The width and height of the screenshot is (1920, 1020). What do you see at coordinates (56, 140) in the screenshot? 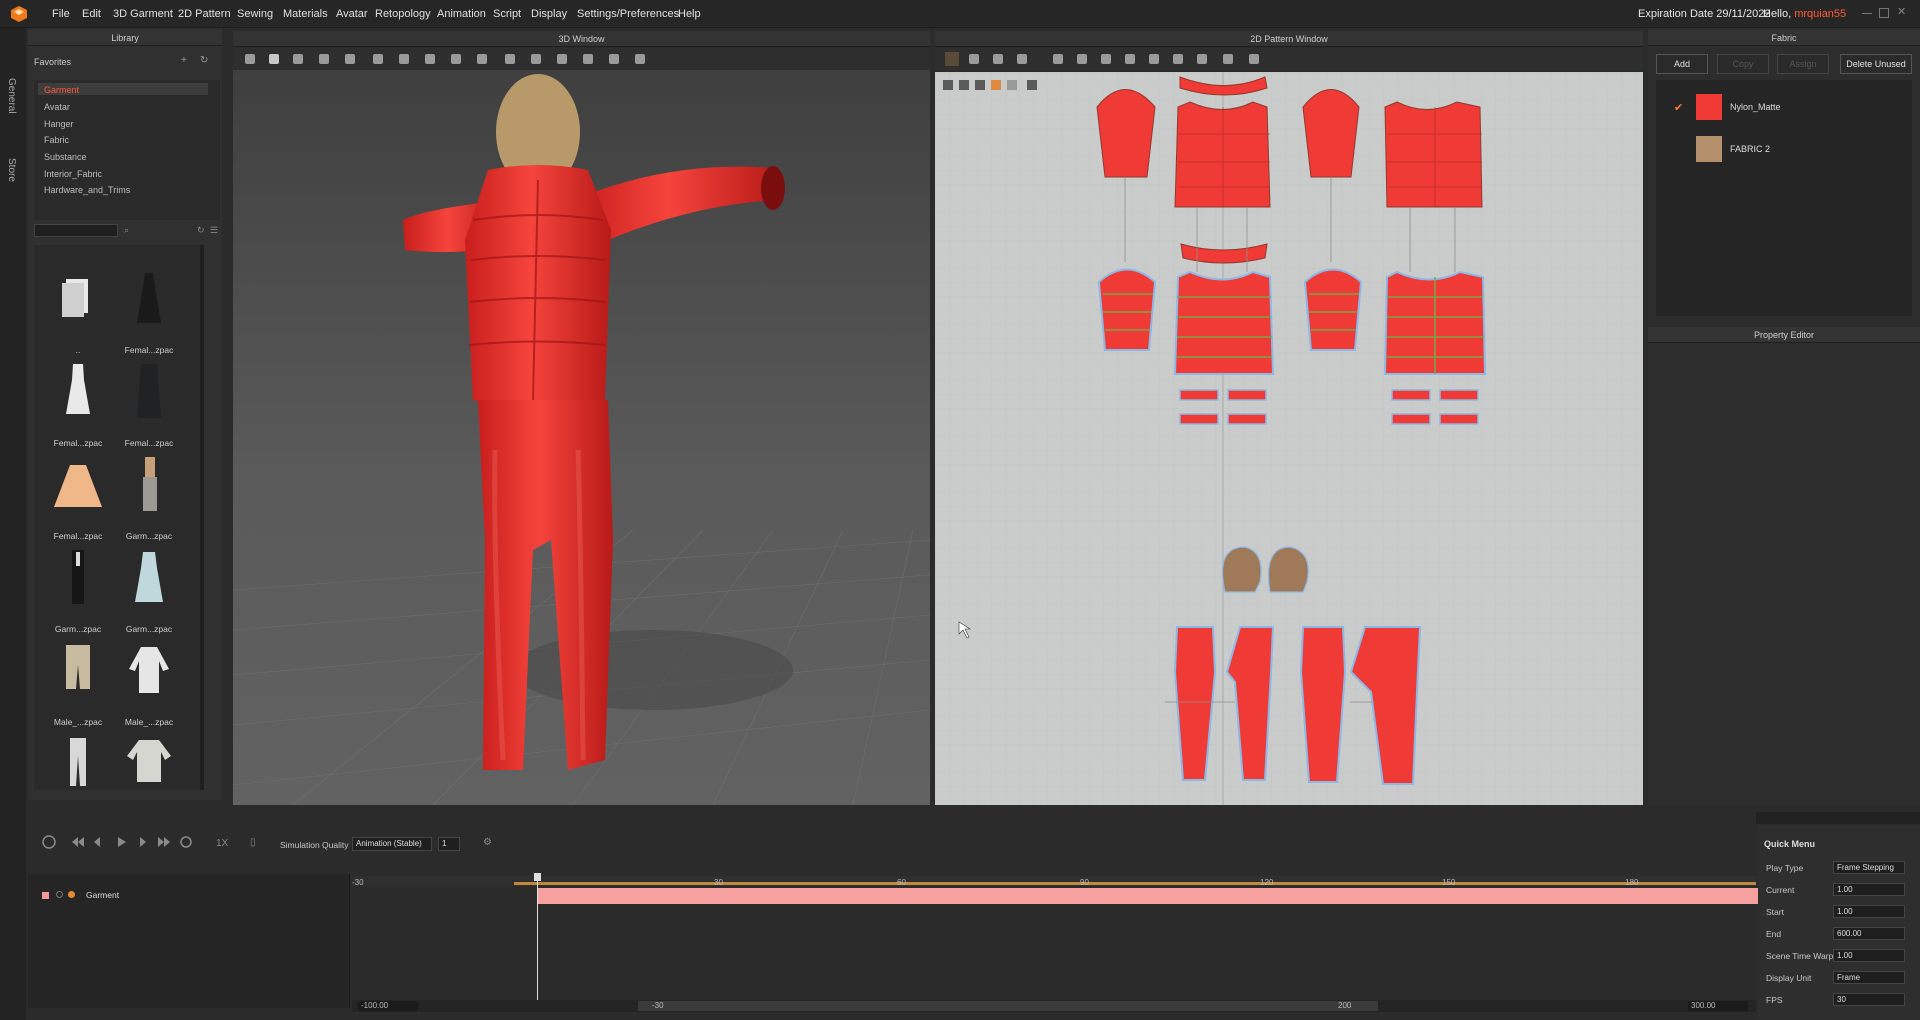
I see `tree-item-fabric: Fabric` at bounding box center [56, 140].